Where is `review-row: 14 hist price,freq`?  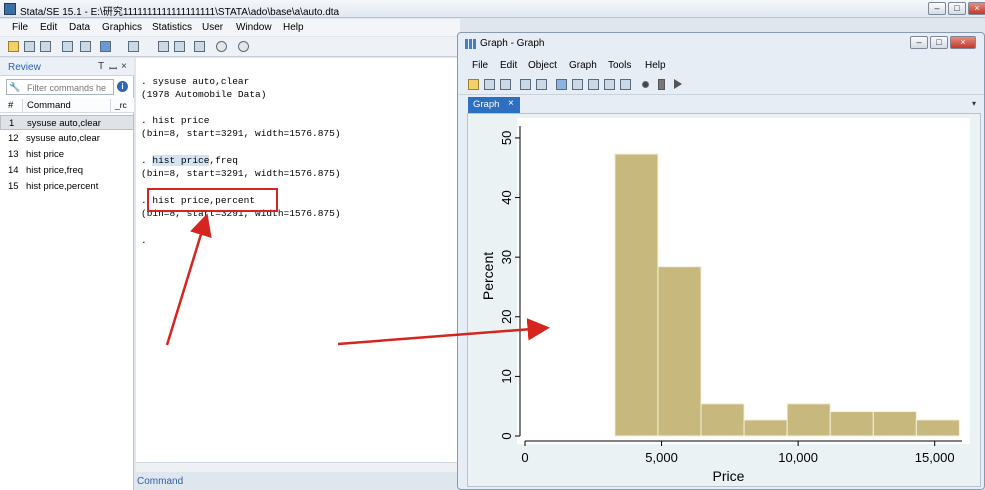 review-row: 14 hist price,freq is located at coordinates (67, 170).